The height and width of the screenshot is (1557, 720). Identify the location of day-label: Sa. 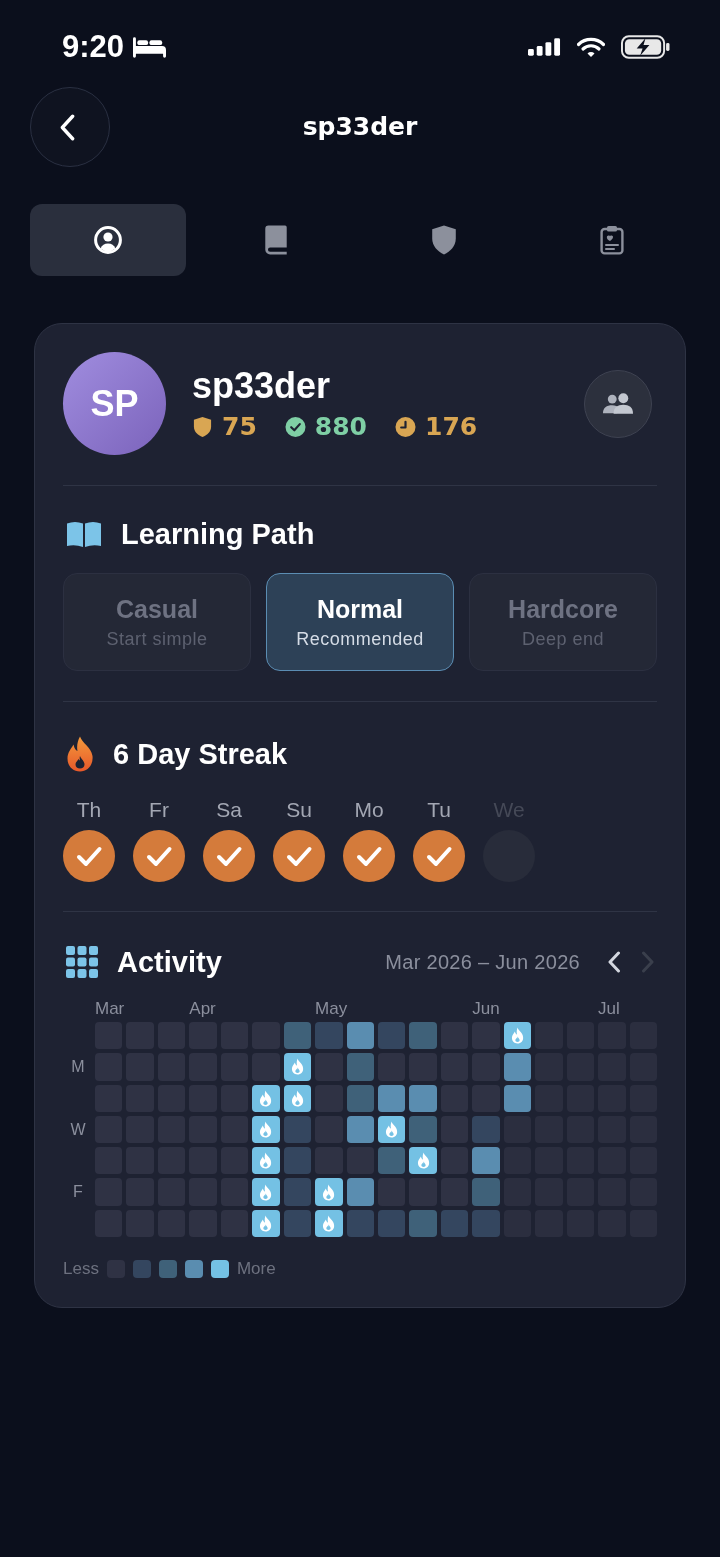
(229, 810).